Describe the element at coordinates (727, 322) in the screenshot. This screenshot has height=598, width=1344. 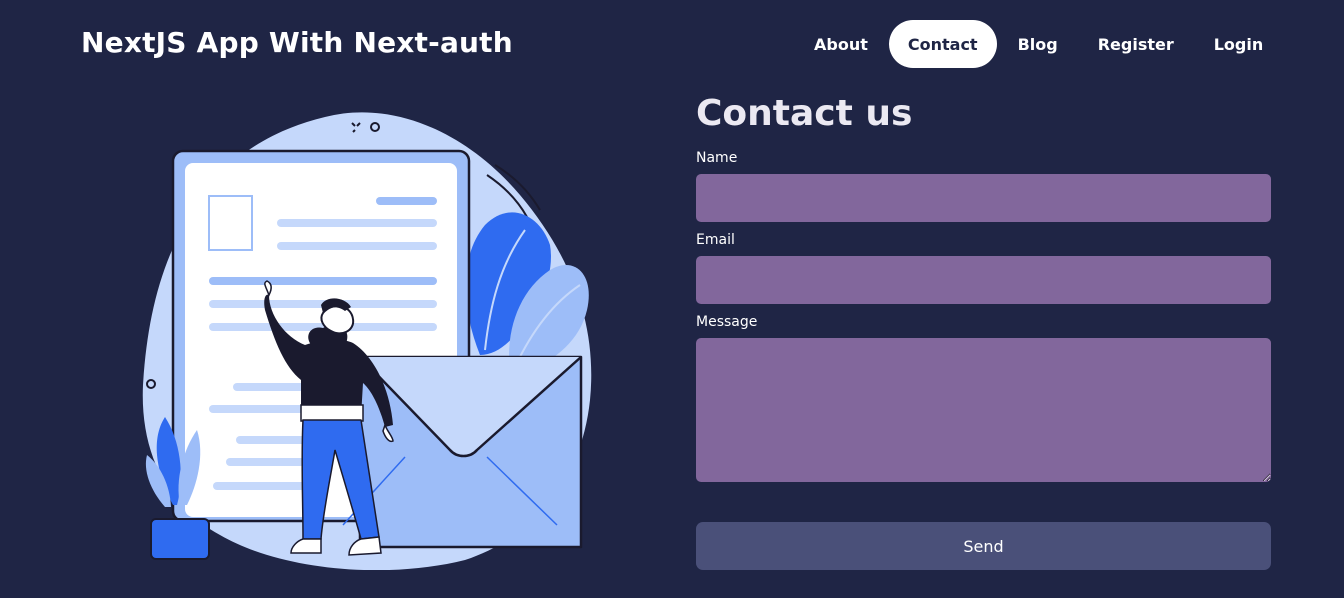
I see `message-label: Message` at that location.